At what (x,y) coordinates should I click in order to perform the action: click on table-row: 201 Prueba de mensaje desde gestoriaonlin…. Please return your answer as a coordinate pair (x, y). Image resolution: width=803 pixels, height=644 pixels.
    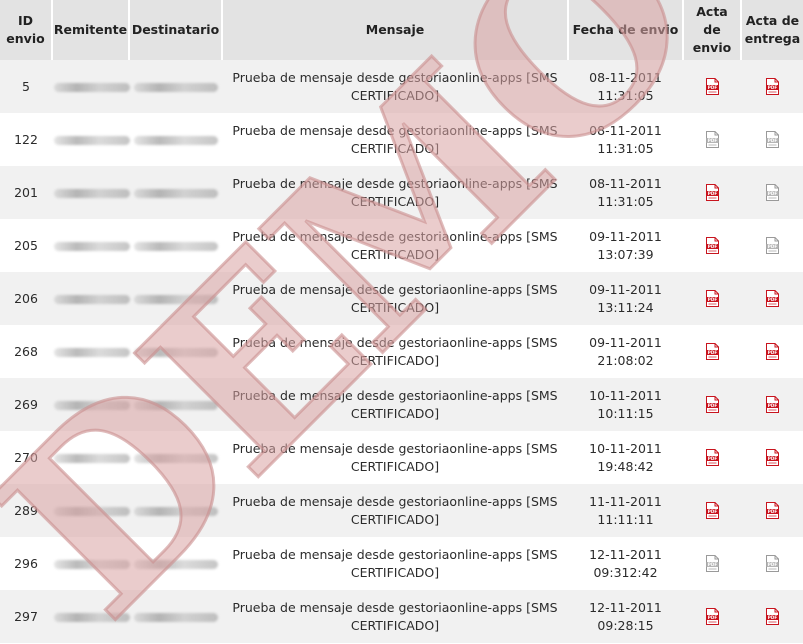
    Looking at the image, I should click on (401, 192).